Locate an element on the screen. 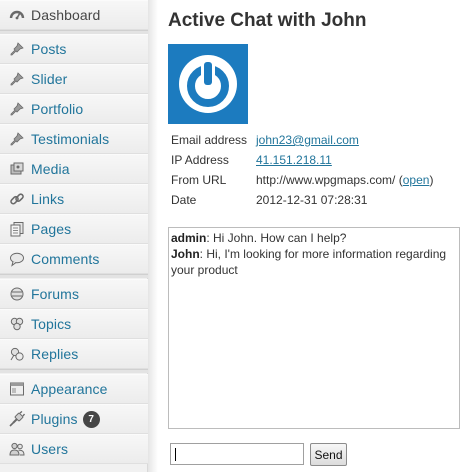  sidebar-shadow is located at coordinates (153, 236).